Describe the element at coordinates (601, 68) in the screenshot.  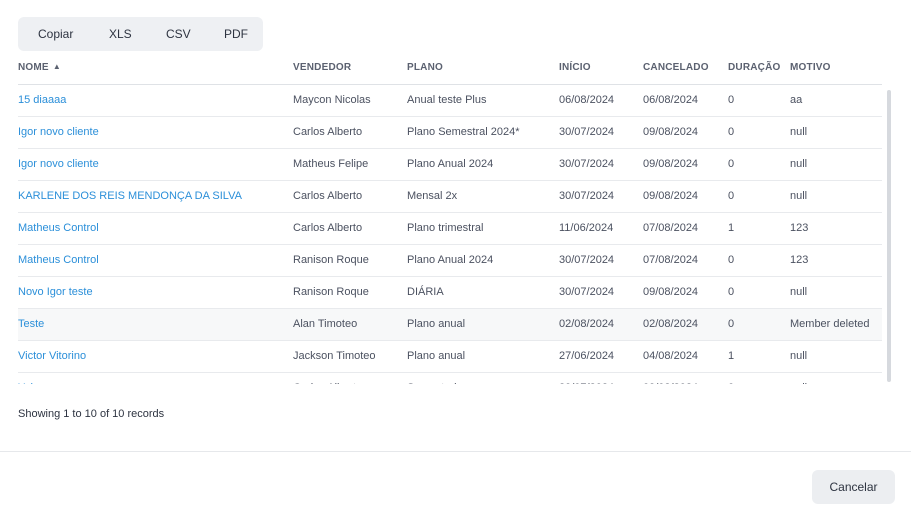
I see `column-header-inicio: INÍCIO` at that location.